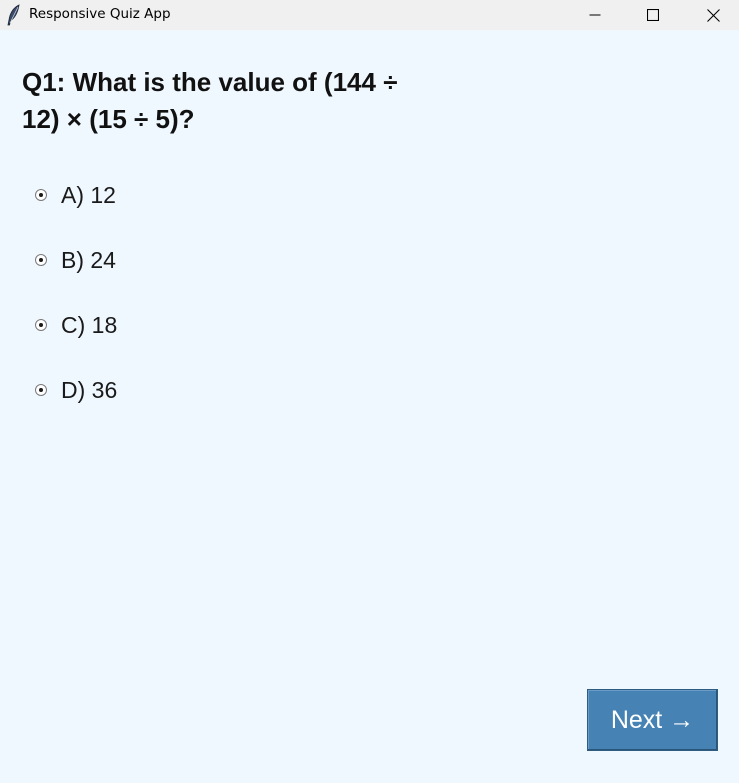  I want to click on close-icon, so click(713, 15).